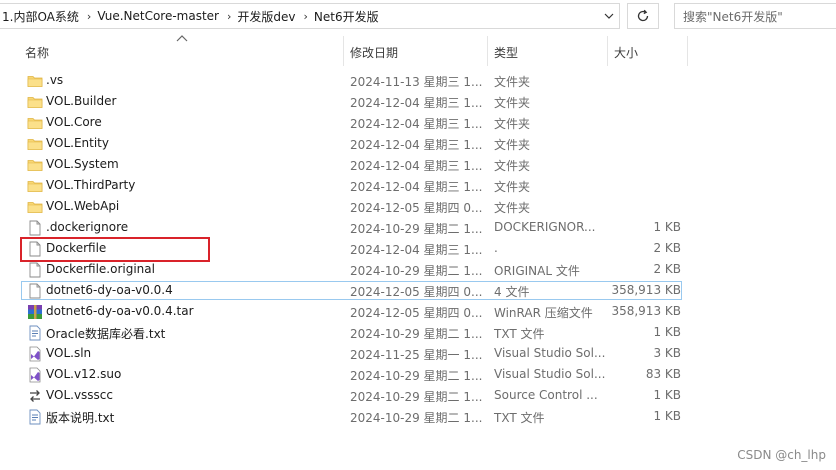 The width and height of the screenshot is (836, 470). I want to click on file-name: dotnet6-dy-oa-v0.0.4, so click(109, 290).